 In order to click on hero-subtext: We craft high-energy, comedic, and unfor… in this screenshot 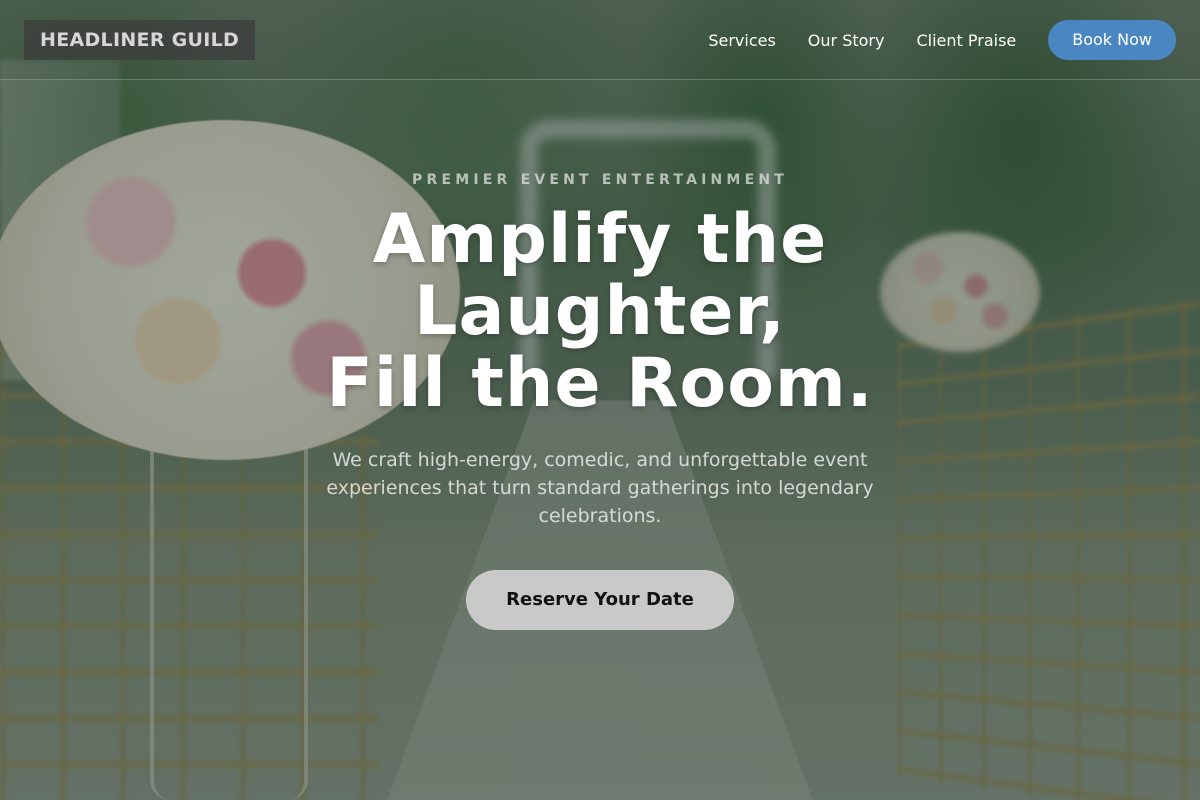, I will do `click(600, 488)`.